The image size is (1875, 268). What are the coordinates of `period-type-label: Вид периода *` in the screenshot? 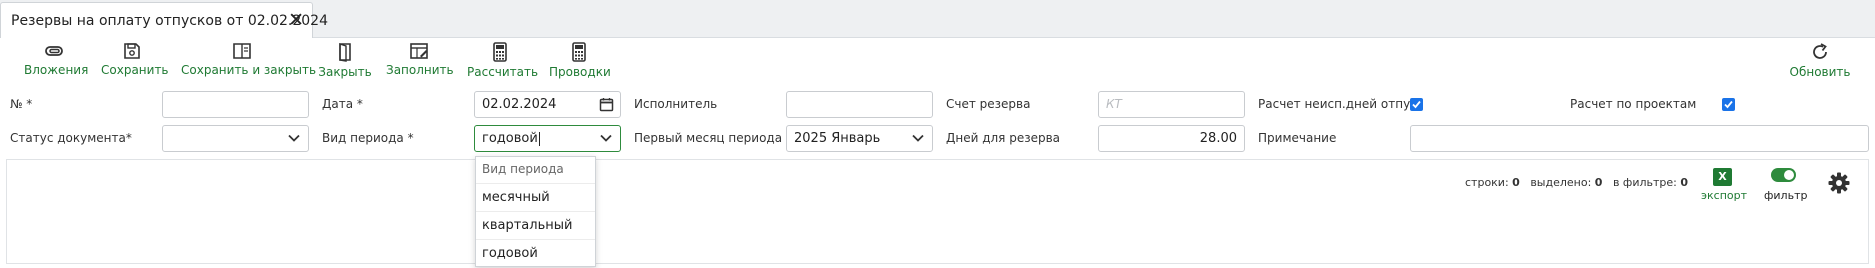 It's located at (368, 138).